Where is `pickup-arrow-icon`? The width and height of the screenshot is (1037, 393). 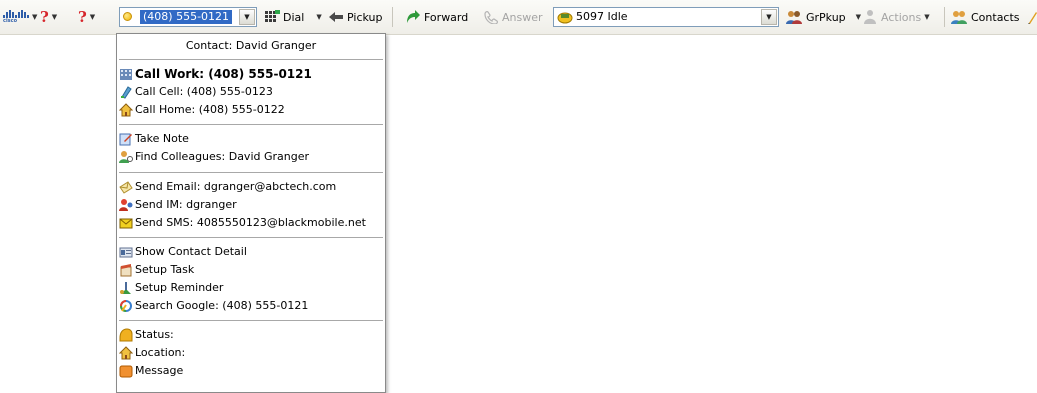
pickup-arrow-icon is located at coordinates (336, 17).